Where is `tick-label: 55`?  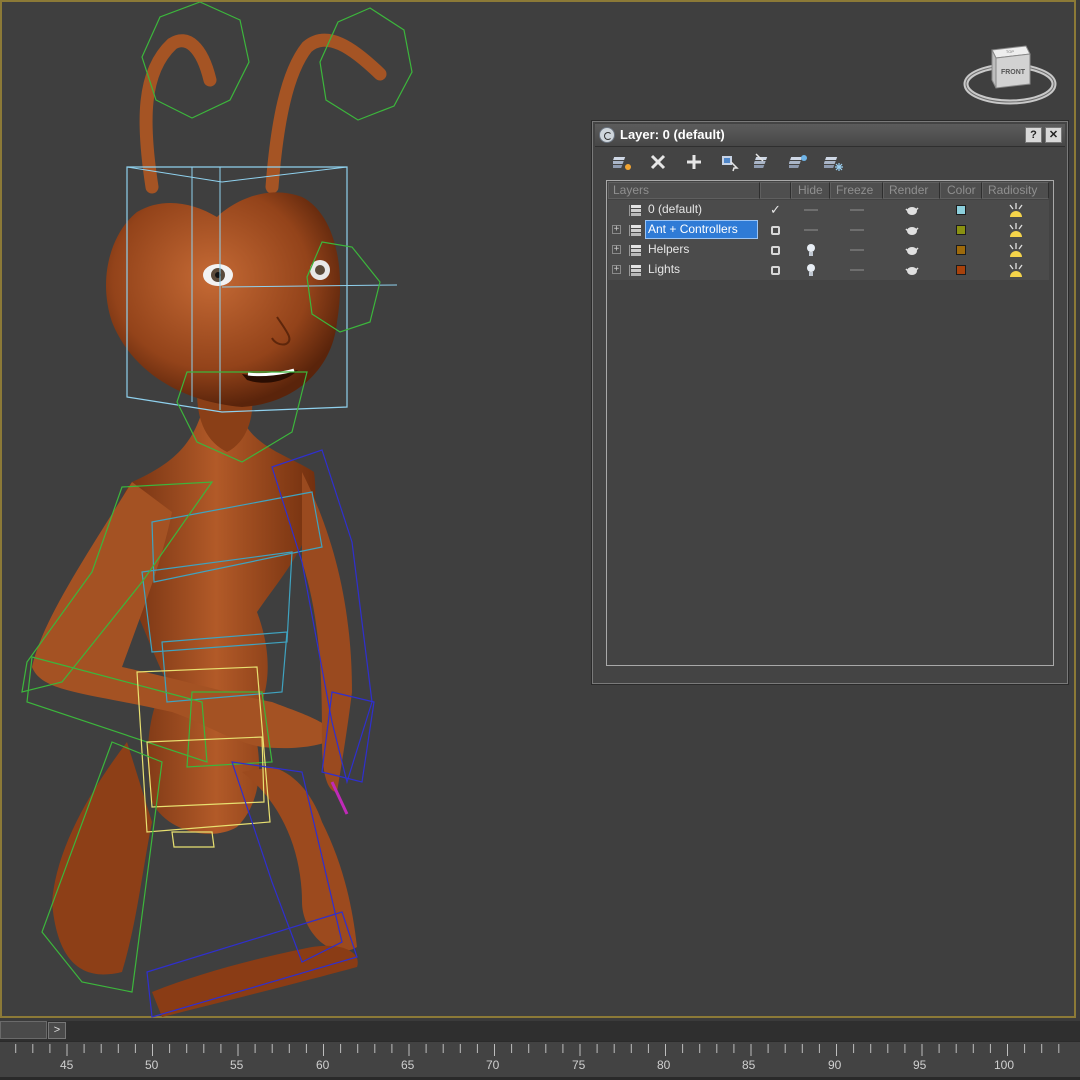 tick-label: 55 is located at coordinates (237, 1065).